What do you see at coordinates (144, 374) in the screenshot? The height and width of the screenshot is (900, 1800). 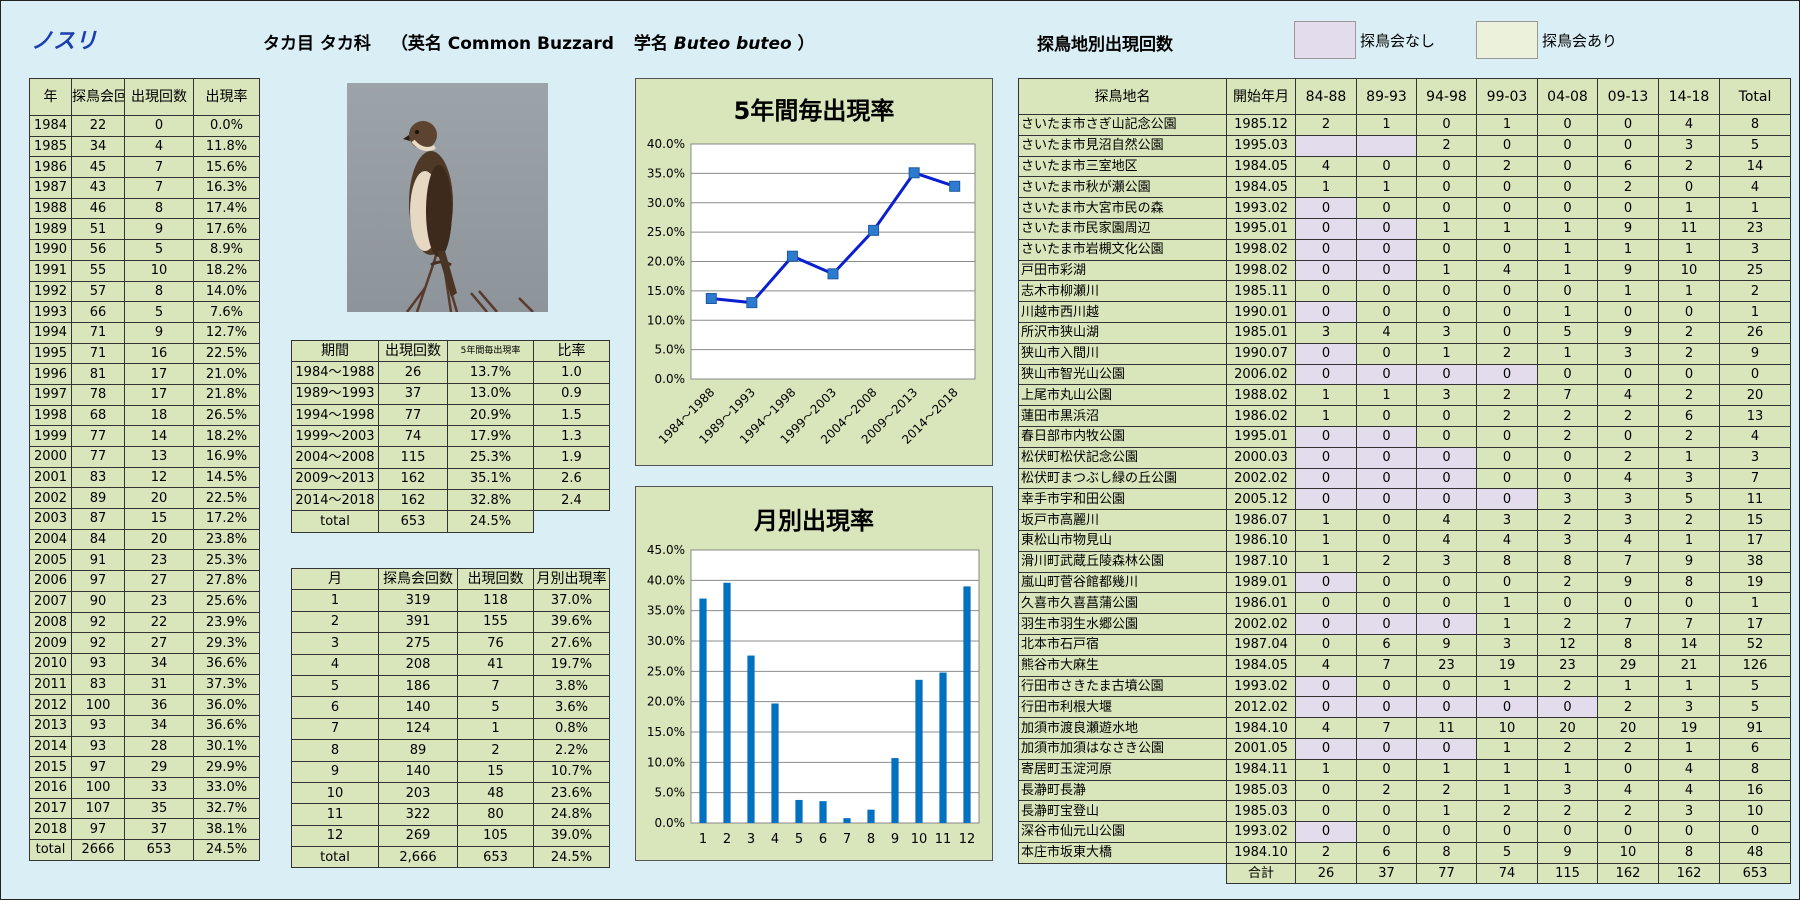 I see `table-row: 1996 81 17 21.0%` at bounding box center [144, 374].